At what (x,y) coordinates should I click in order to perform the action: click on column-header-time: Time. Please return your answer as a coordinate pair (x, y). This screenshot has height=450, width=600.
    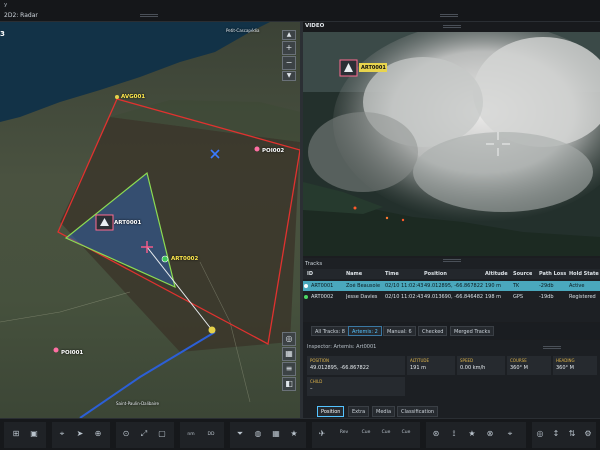
    Looking at the image, I should click on (392, 274).